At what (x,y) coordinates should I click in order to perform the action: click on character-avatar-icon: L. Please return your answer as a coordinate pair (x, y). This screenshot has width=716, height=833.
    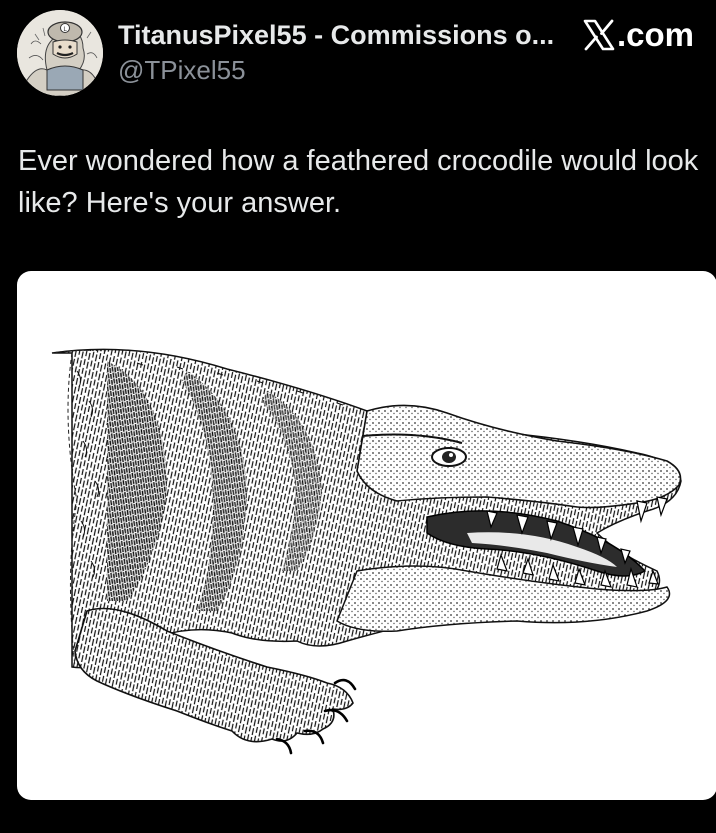
    Looking at the image, I should click on (60, 53).